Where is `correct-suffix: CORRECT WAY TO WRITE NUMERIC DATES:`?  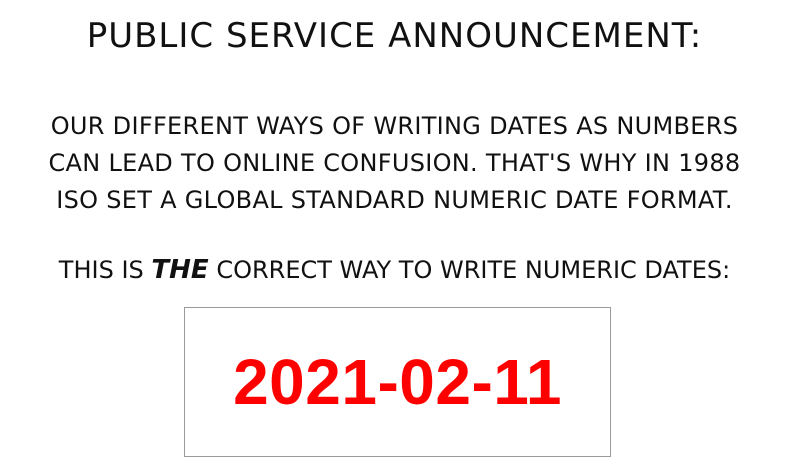
correct-suffix: CORRECT WAY TO WRITE NUMERIC DATES: is located at coordinates (473, 270).